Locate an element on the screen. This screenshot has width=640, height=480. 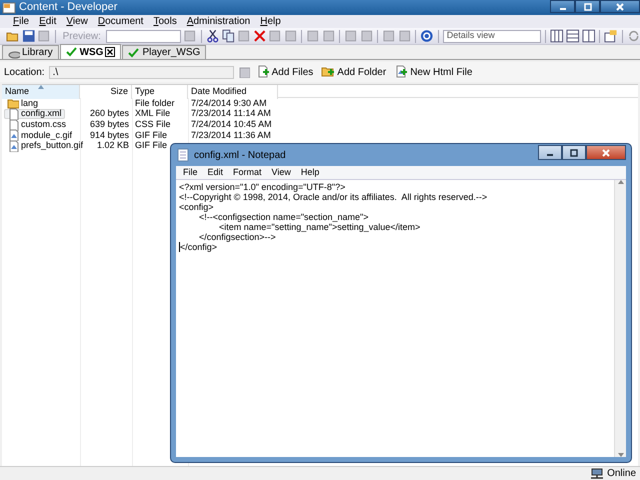
save-icon is located at coordinates (29, 36).